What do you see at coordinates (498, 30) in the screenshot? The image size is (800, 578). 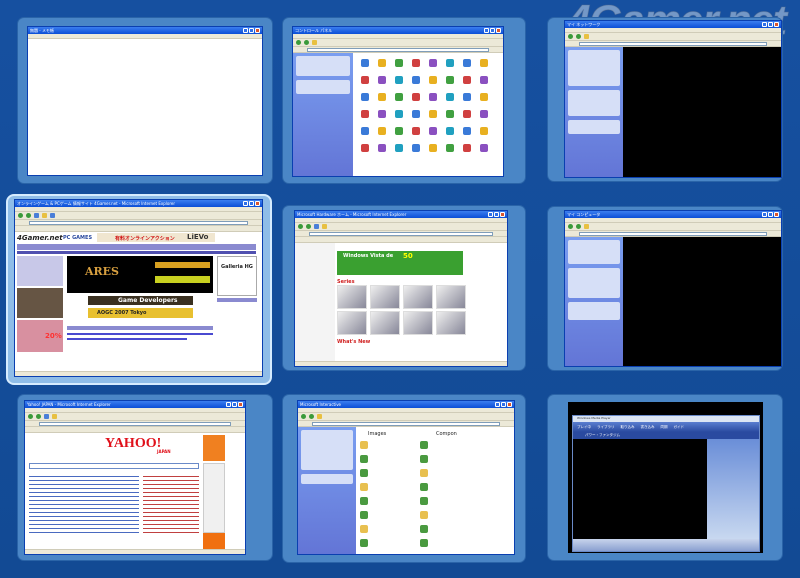 I see `close-icon` at bounding box center [498, 30].